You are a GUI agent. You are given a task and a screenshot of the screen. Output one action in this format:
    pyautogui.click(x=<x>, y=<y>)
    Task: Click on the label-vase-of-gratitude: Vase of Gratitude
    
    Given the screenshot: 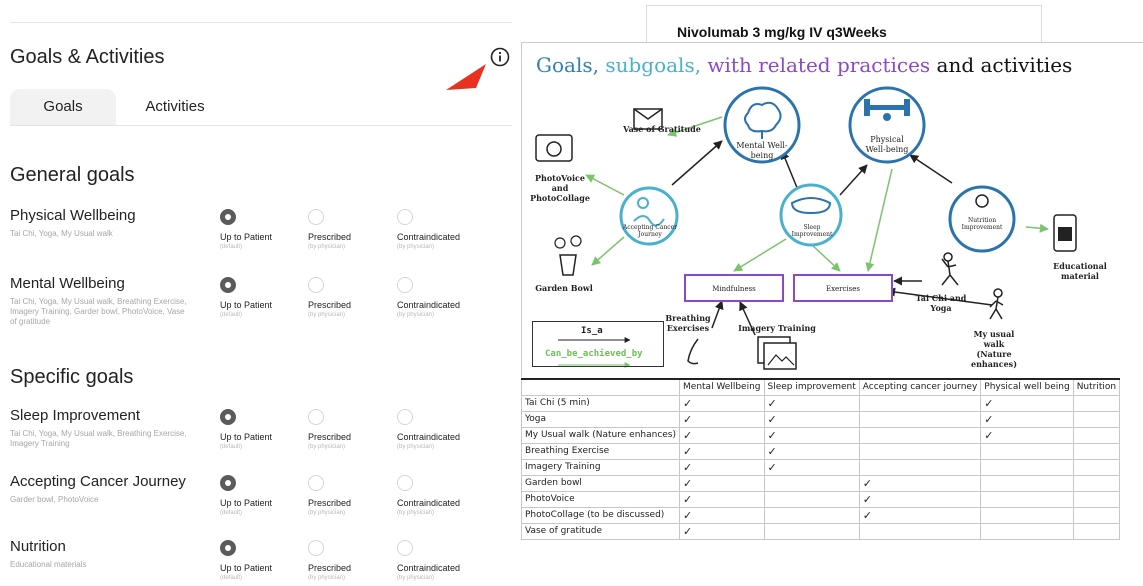 What is the action you would take?
    pyautogui.click(x=662, y=129)
    